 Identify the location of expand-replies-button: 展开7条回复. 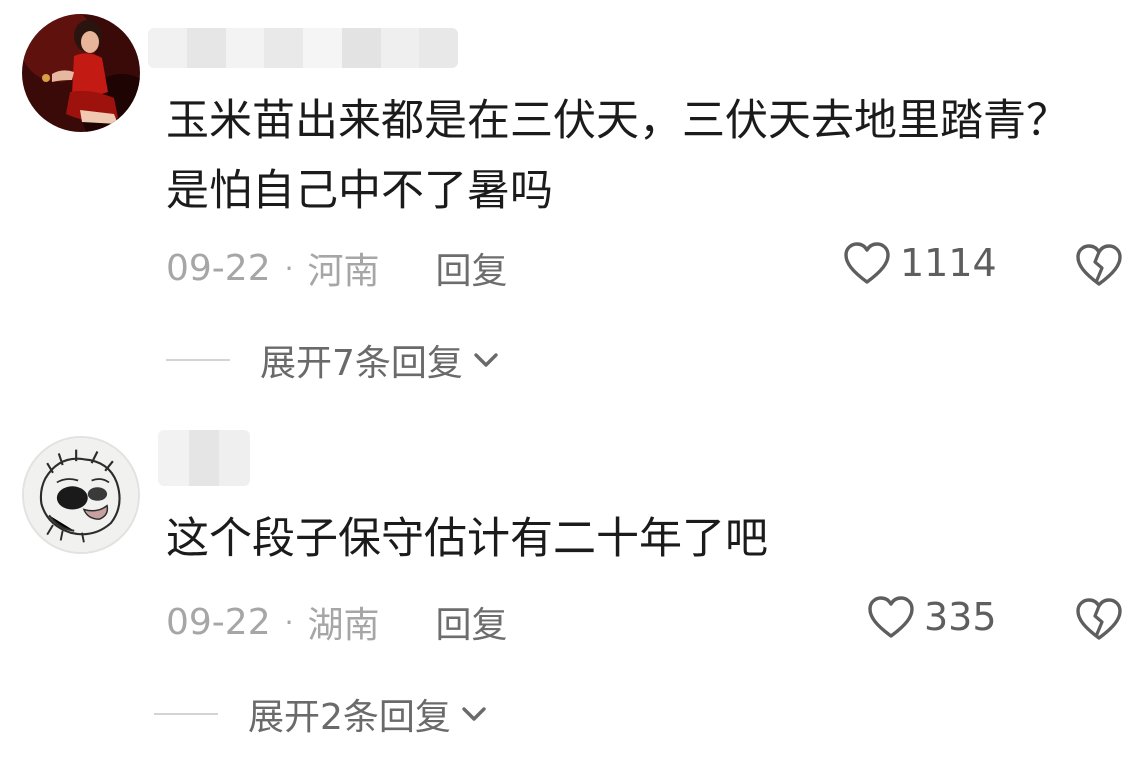
(333, 360).